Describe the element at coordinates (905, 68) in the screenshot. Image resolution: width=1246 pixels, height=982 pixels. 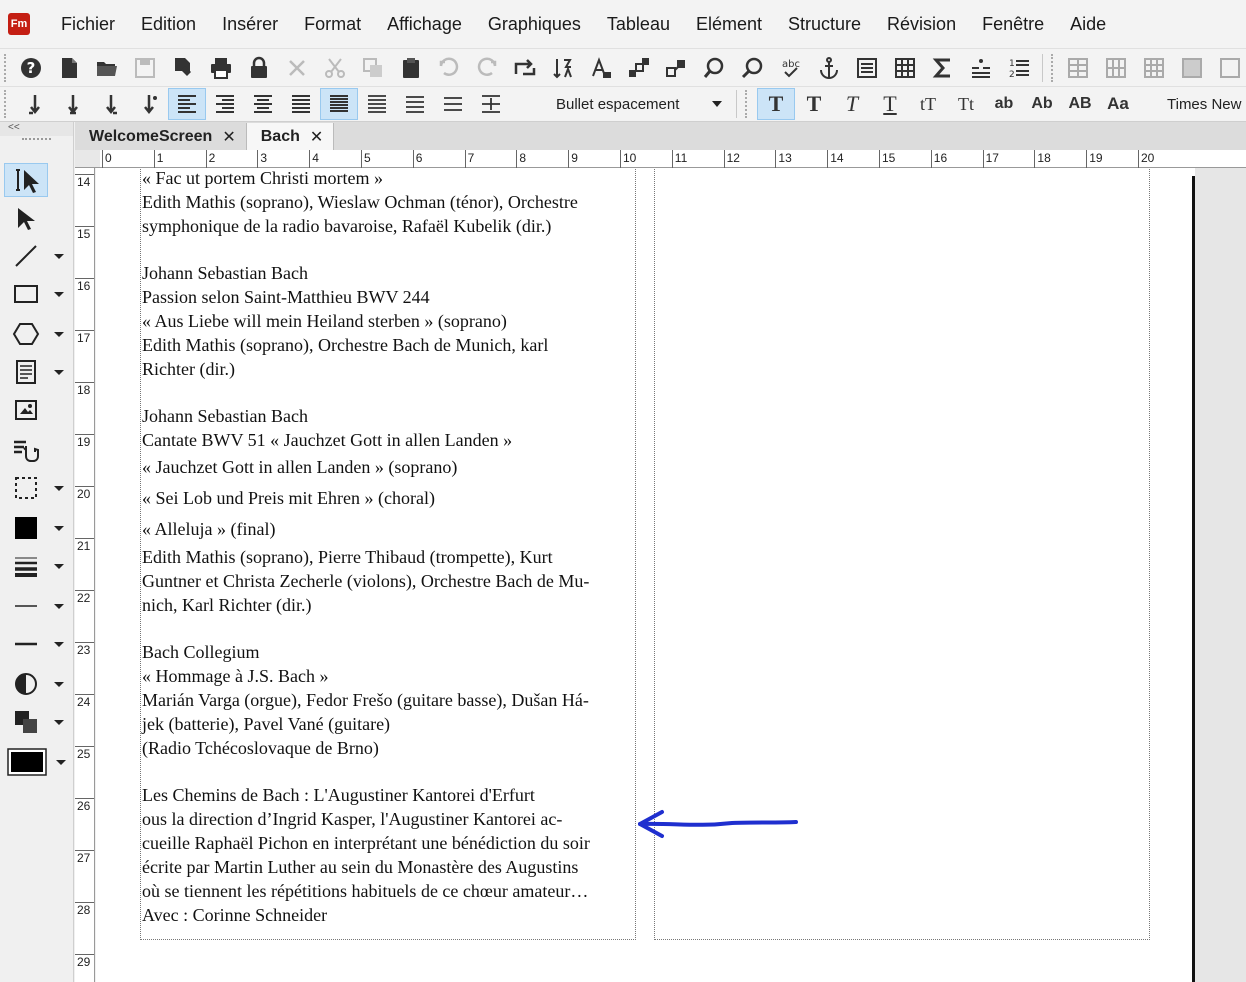
I see `table-icon` at that location.